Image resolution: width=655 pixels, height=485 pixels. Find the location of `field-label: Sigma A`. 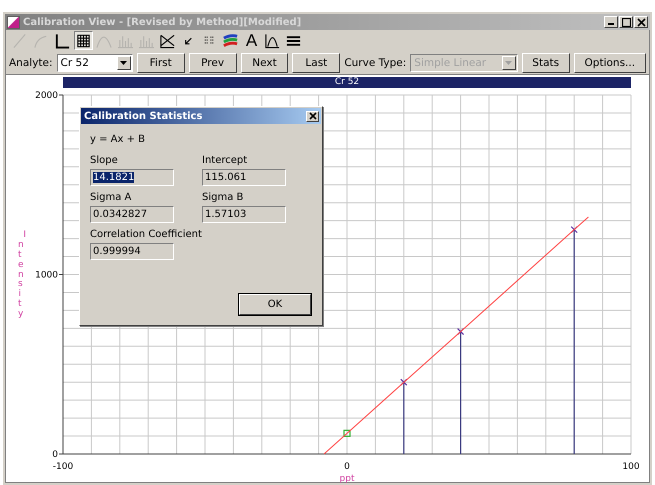

field-label: Sigma A is located at coordinates (111, 197).